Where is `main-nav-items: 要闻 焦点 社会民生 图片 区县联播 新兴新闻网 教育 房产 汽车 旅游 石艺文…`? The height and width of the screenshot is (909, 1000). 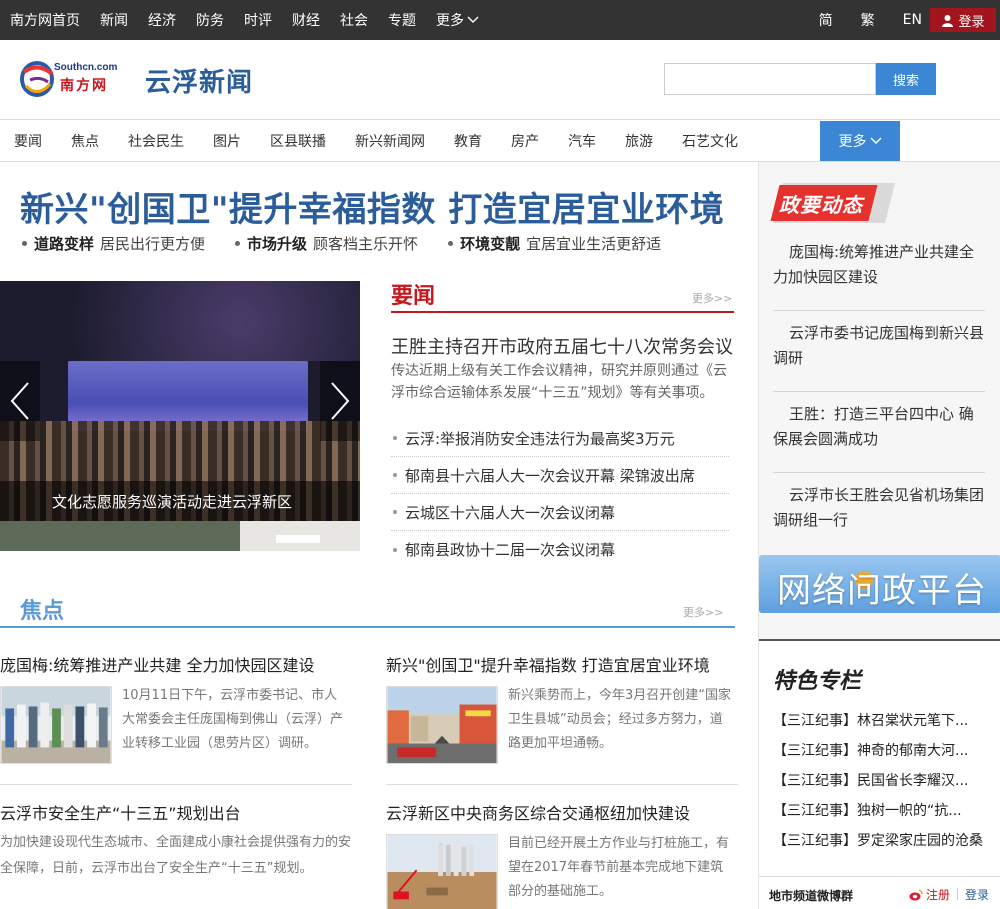
main-nav-items: 要闻 焦点 社会民生 图片 区县联播 新兴新闻网 教育 房产 汽车 旅游 石艺文… is located at coordinates (390, 140).